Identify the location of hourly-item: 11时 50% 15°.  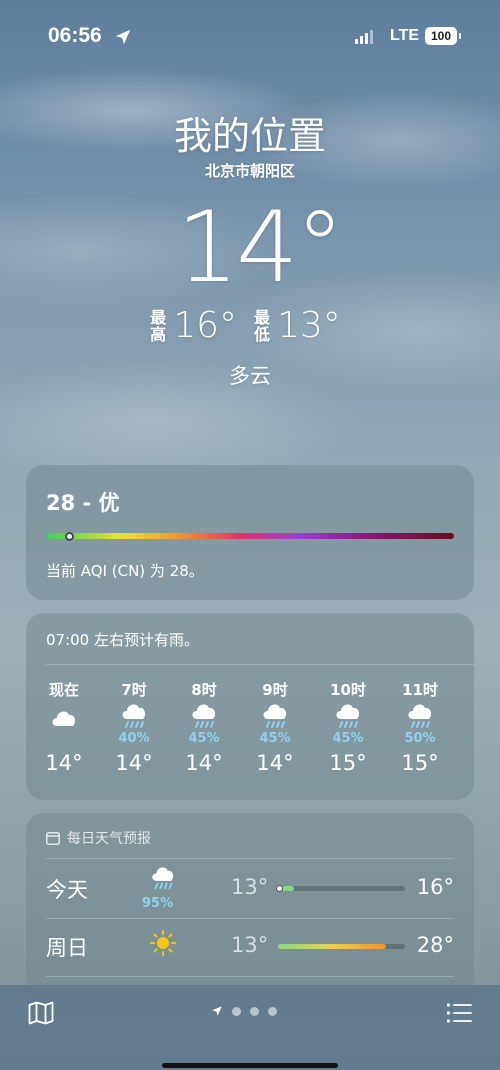
(420, 727).